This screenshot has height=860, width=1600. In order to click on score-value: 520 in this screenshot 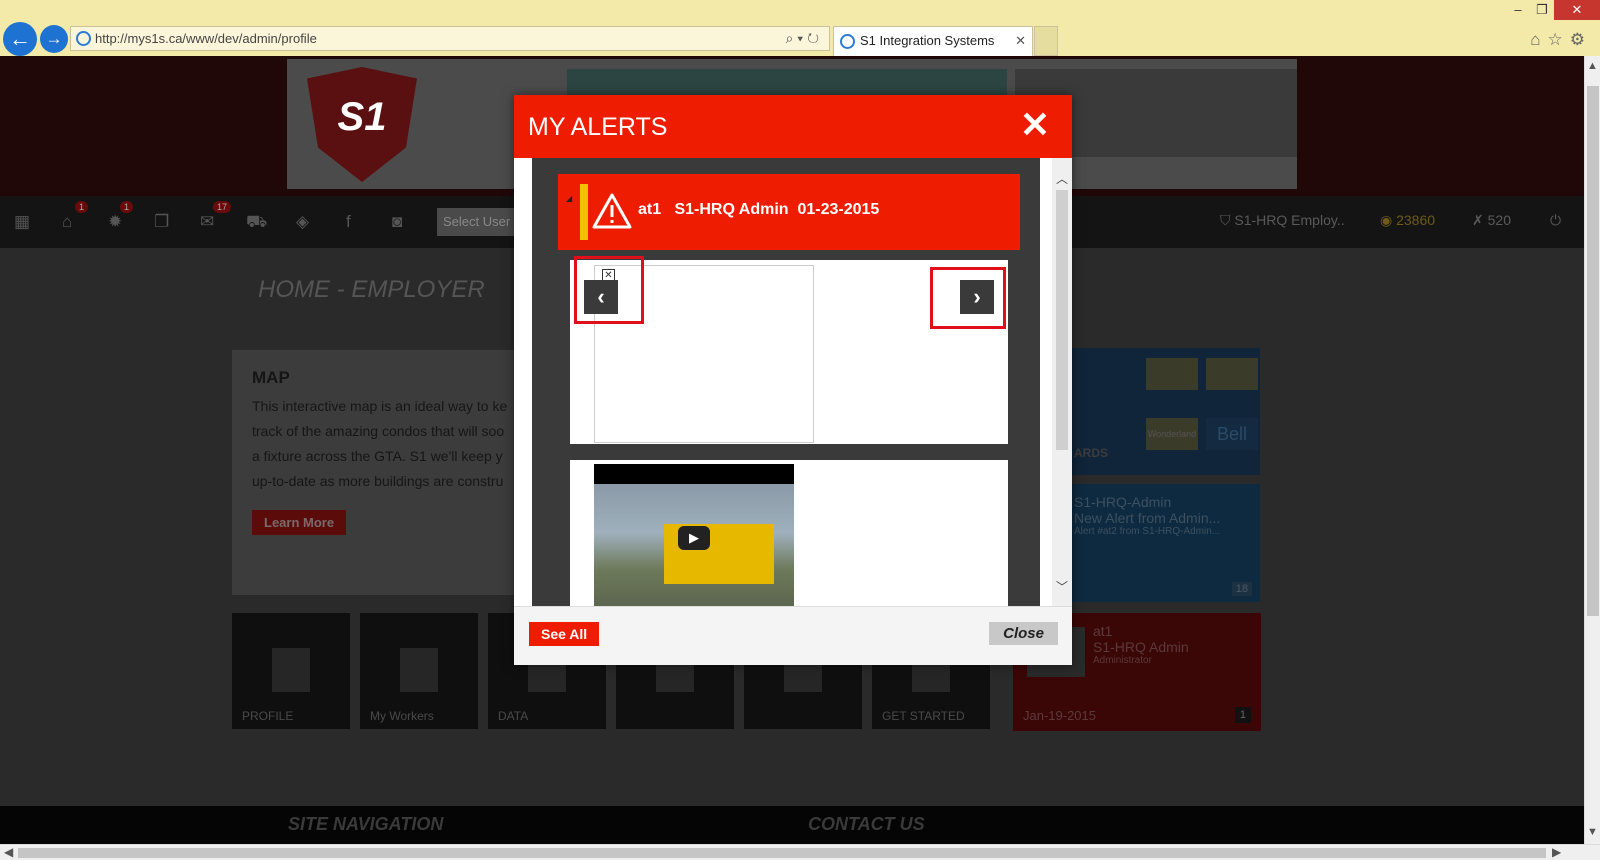, I will do `click(1499, 220)`.